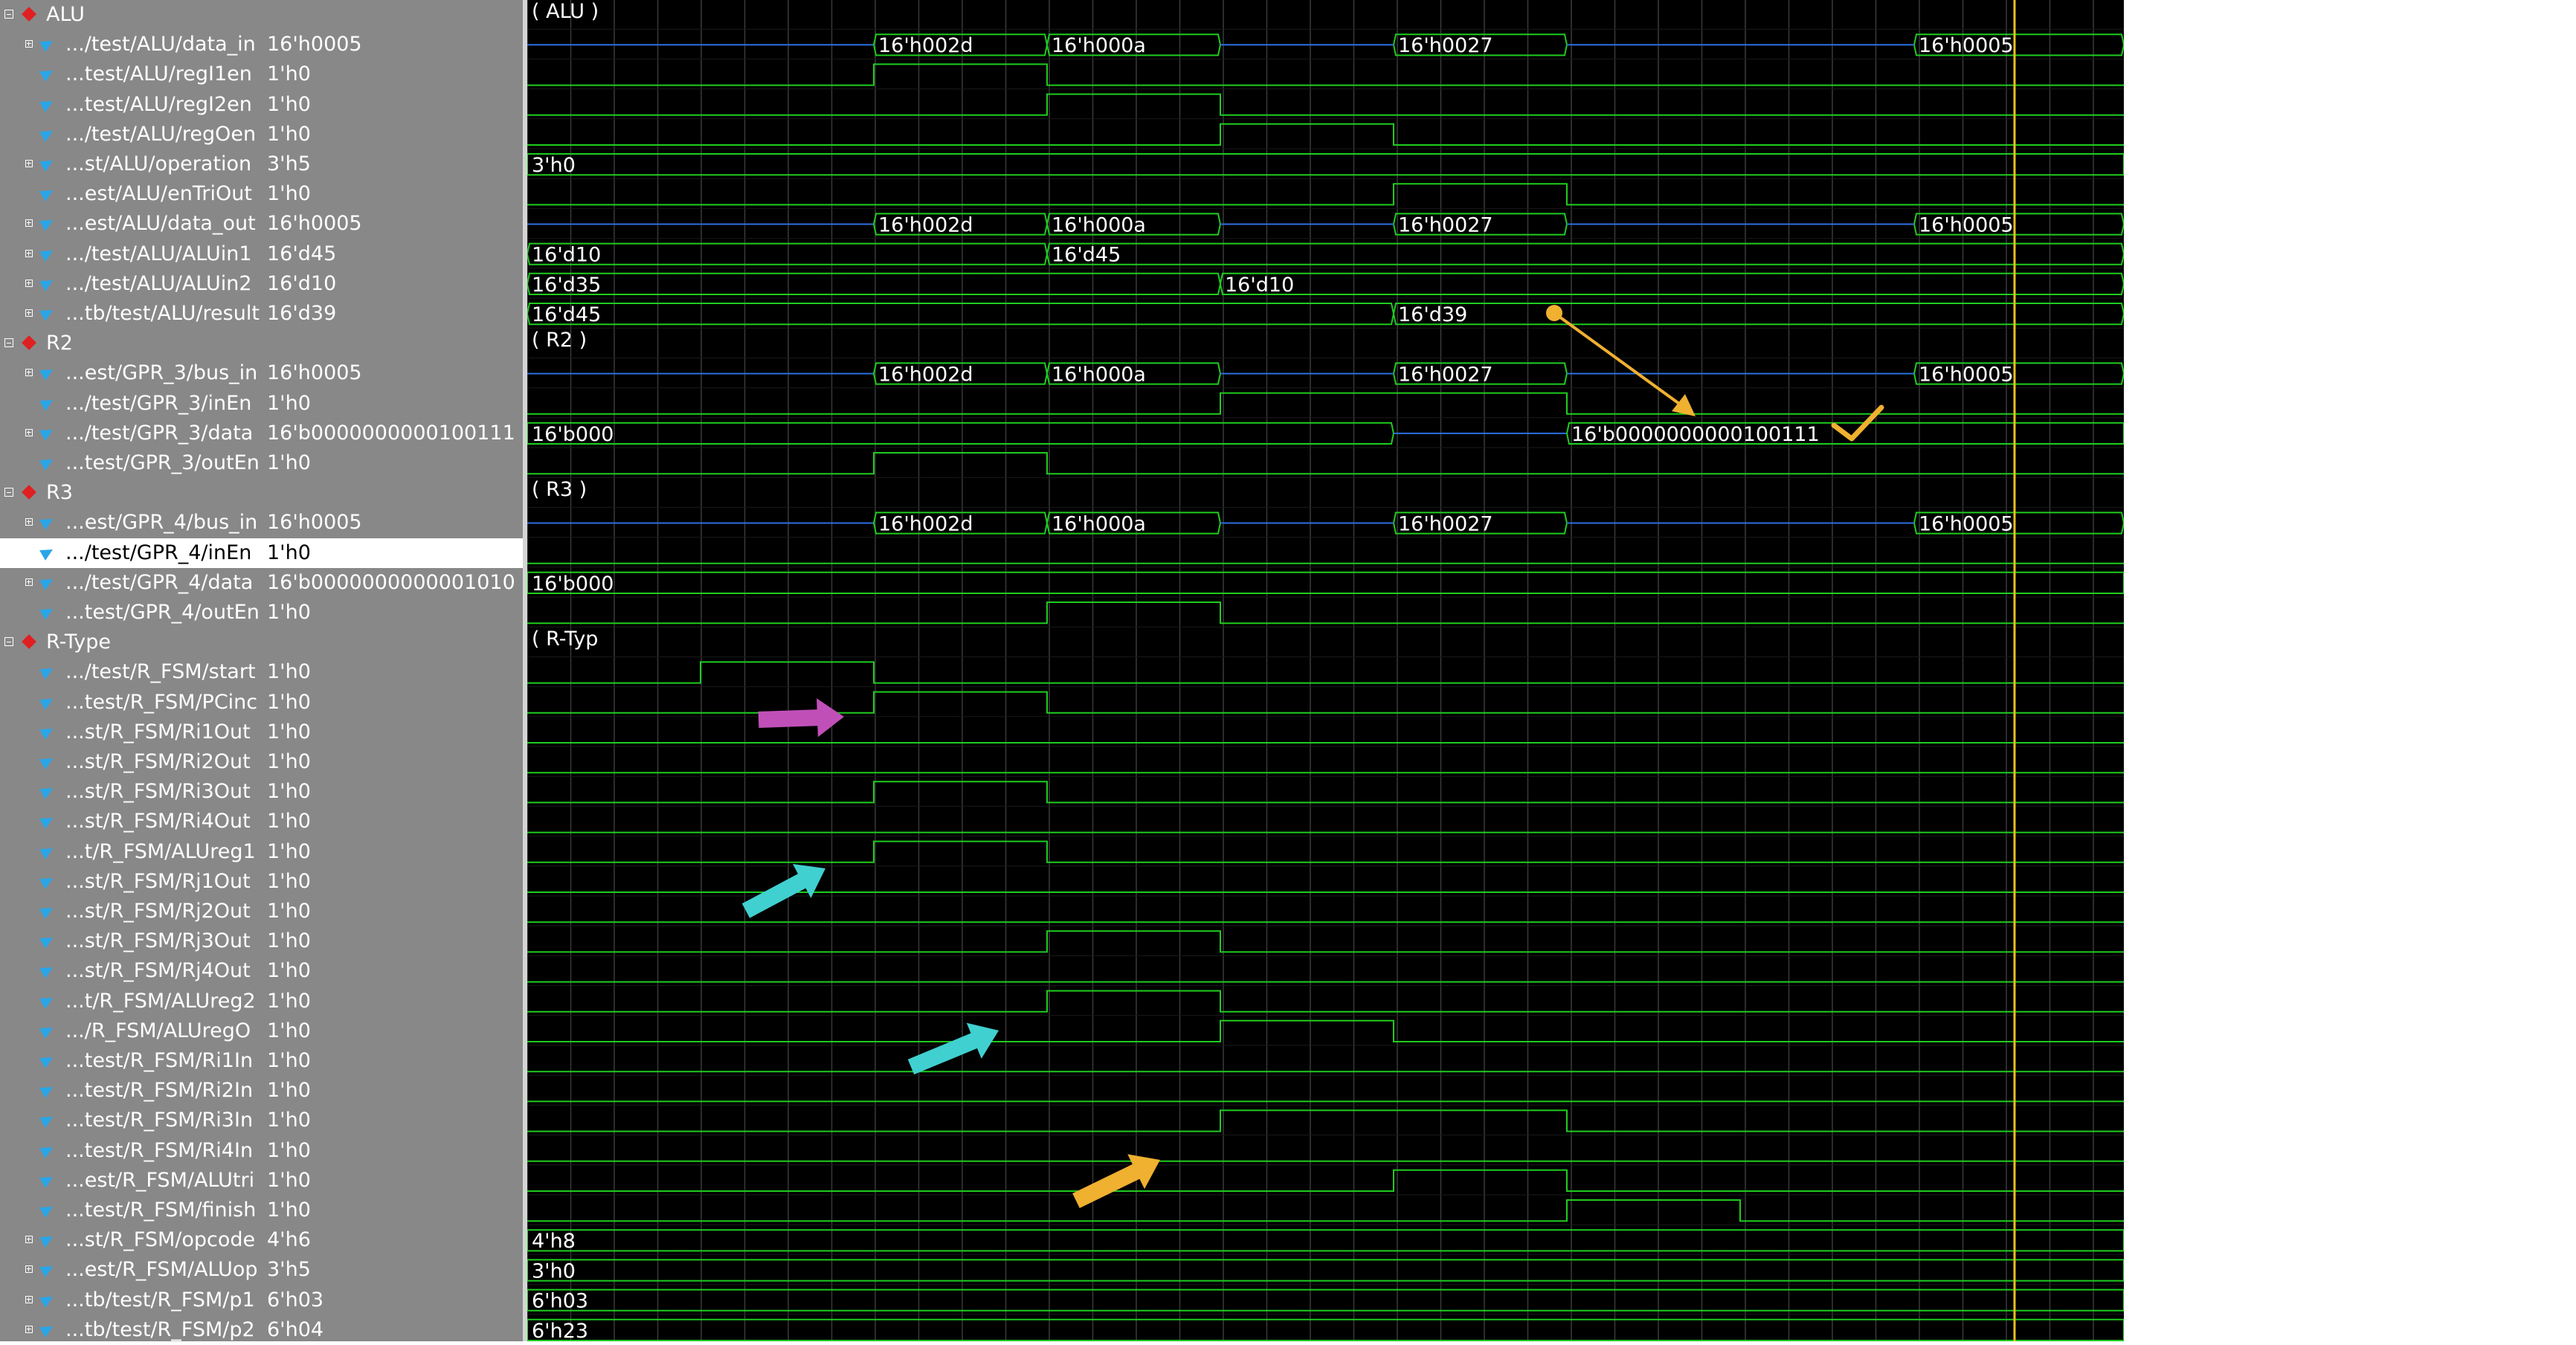 The image size is (2576, 1345). What do you see at coordinates (261, 613) in the screenshot?
I see `signal-row: ...test/GPR_4/outEn 1'h0` at bounding box center [261, 613].